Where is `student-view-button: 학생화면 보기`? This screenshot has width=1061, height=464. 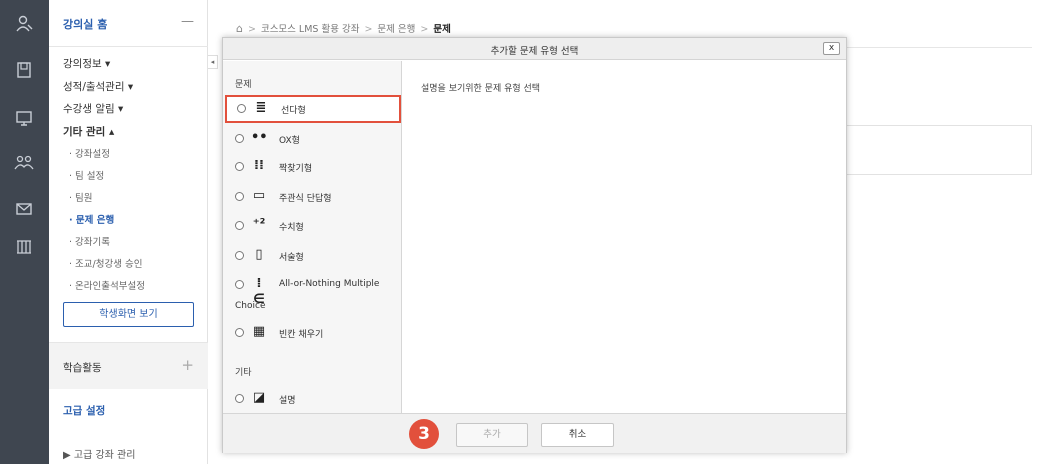 student-view-button: 학생화면 보기 is located at coordinates (128, 314).